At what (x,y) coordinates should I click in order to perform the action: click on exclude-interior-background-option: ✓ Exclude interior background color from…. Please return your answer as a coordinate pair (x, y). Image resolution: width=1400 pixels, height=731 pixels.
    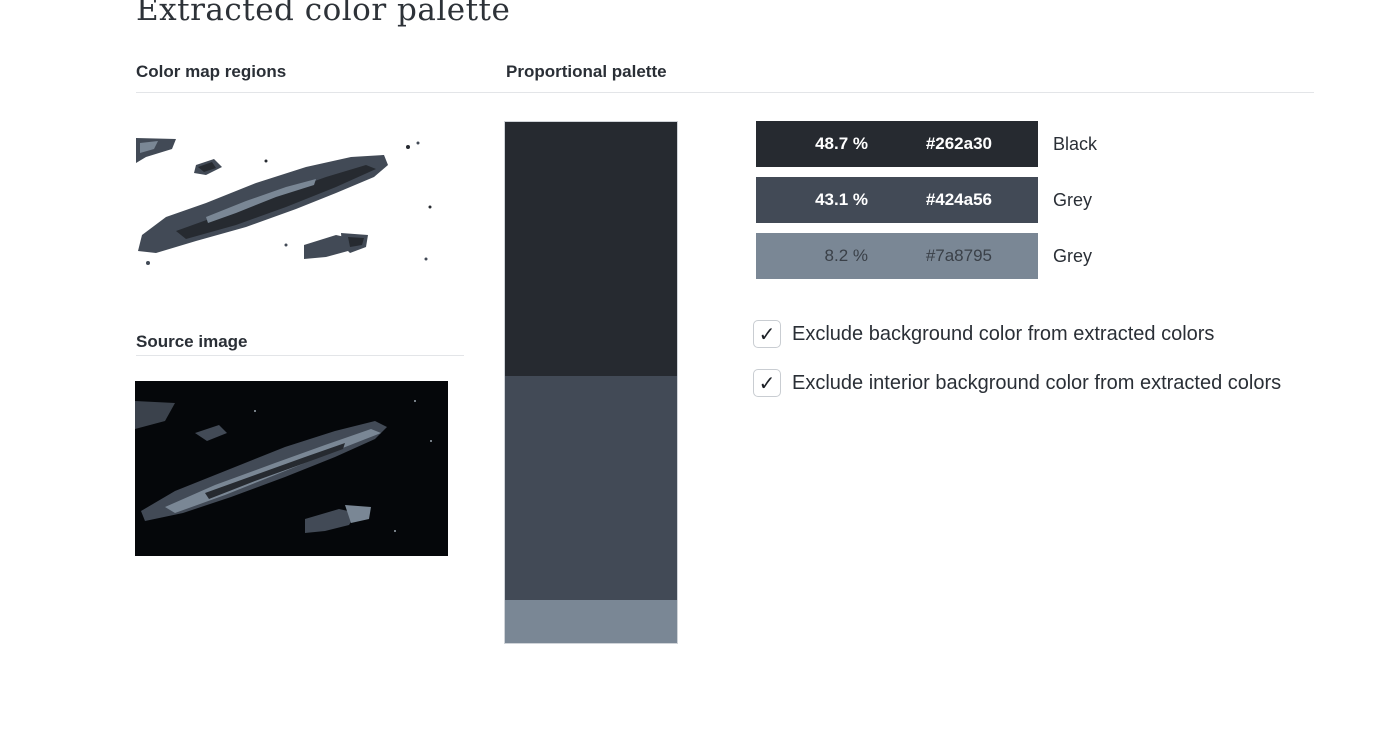
    Looking at the image, I should click on (1017, 383).